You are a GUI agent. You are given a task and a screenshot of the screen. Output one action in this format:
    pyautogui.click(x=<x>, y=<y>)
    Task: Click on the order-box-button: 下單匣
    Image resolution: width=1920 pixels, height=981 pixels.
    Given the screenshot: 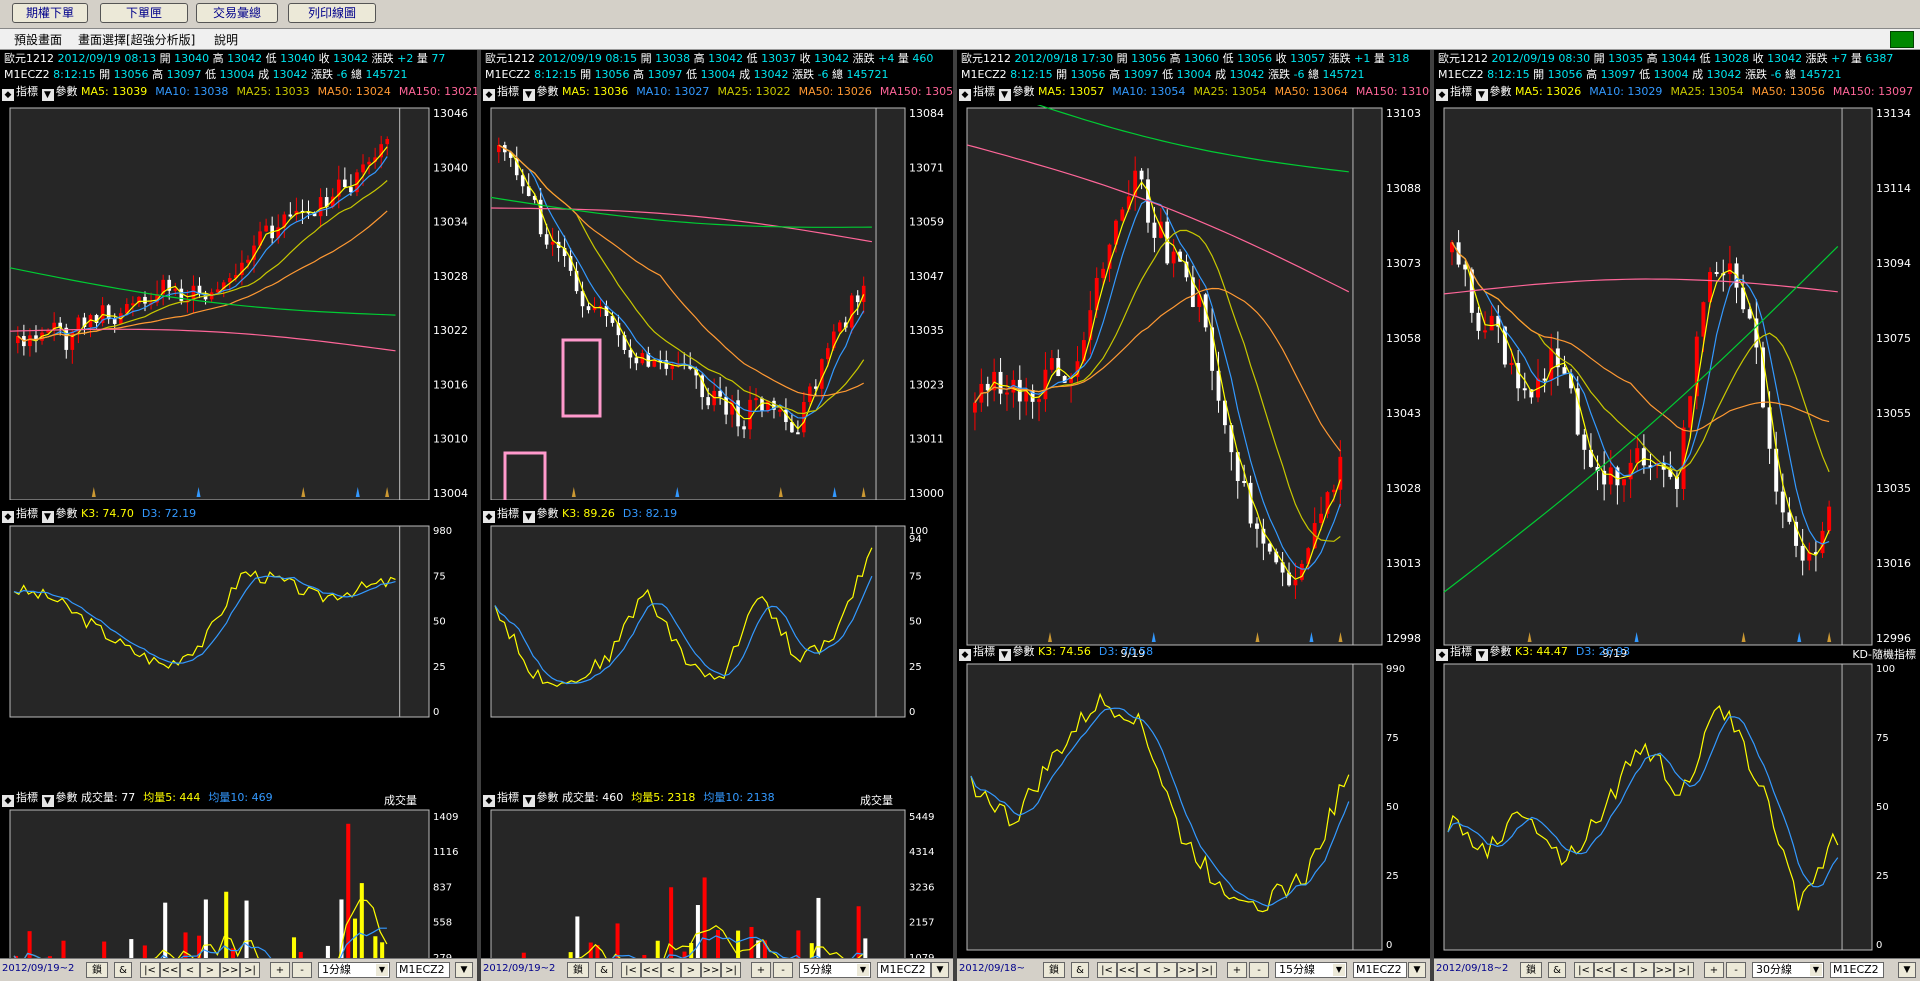 What is the action you would take?
    pyautogui.click(x=144, y=13)
    